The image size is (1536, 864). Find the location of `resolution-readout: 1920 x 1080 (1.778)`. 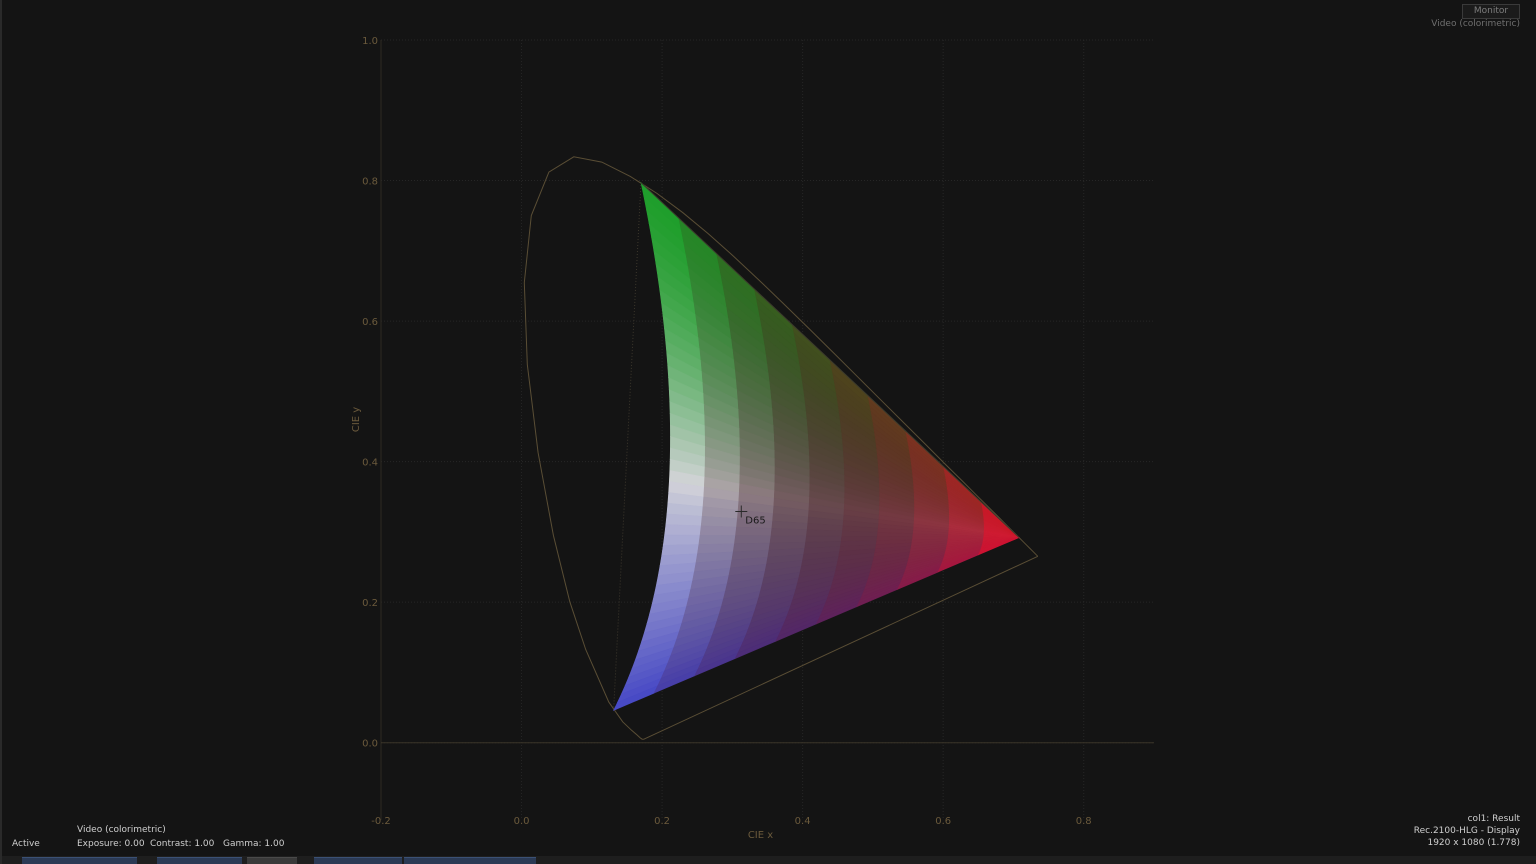

resolution-readout: 1920 x 1080 (1.778) is located at coordinates (1473, 843).